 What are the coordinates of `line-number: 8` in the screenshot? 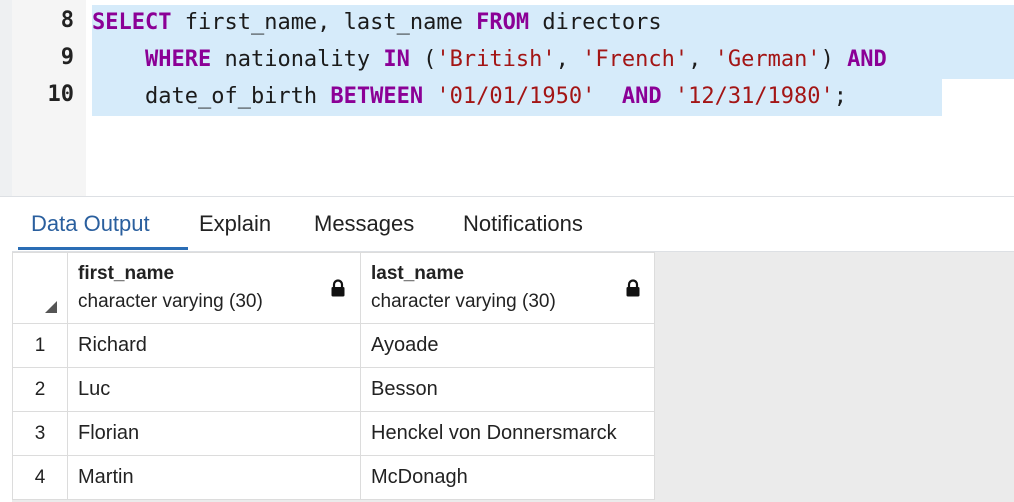 It's located at (67, 20).